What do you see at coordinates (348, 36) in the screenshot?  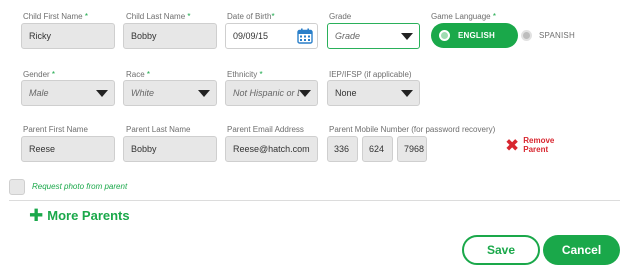 I see `grade-value: Grade` at bounding box center [348, 36].